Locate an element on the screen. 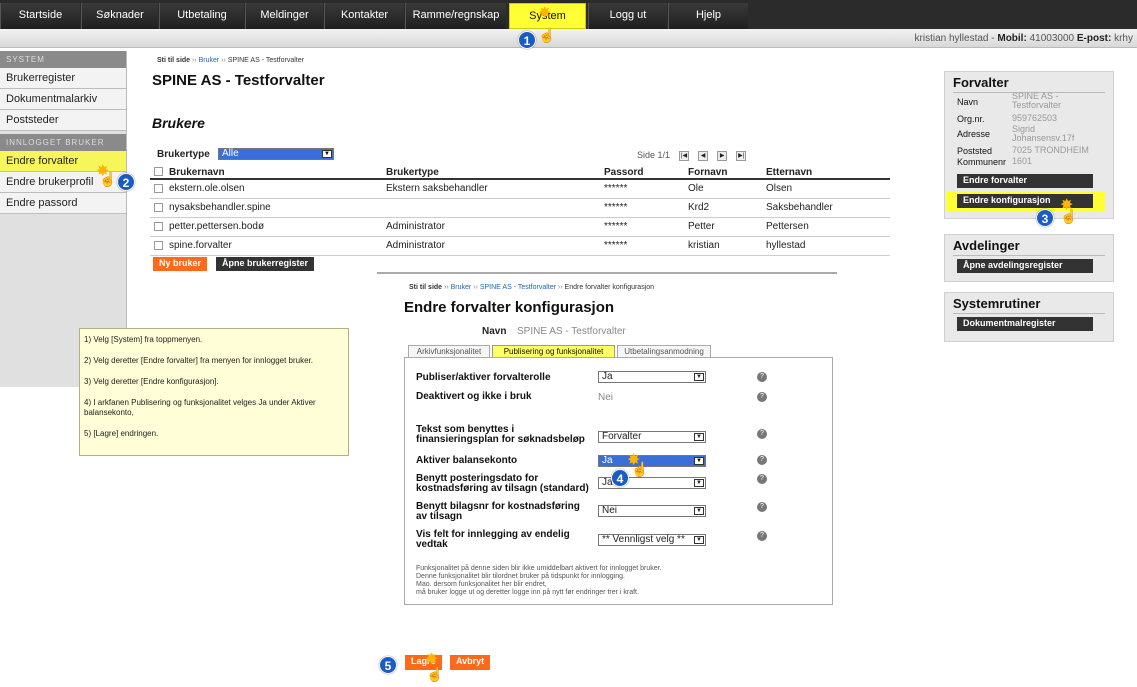  mobile-value: 41003000 is located at coordinates (1052, 38).